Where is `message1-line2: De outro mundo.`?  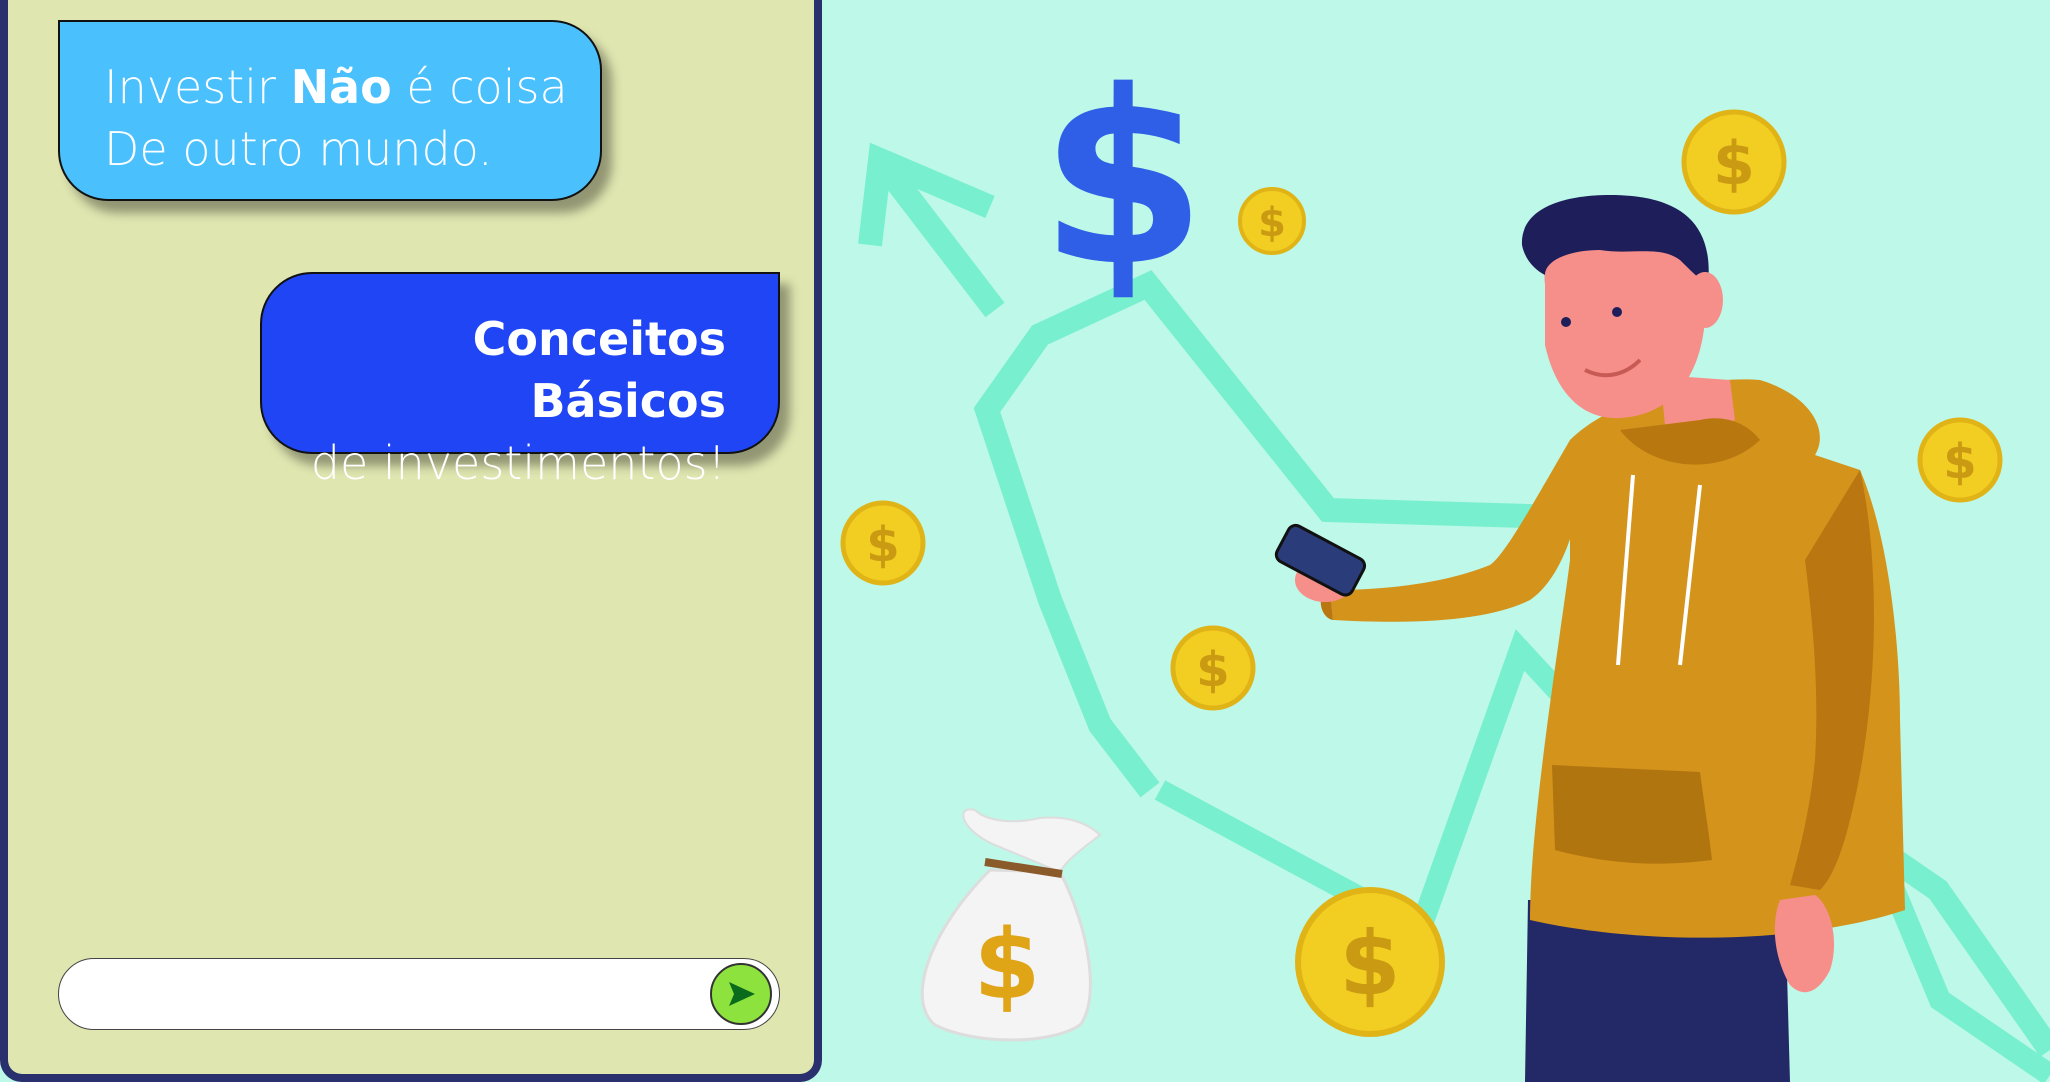 message1-line2: De outro mundo. is located at coordinates (298, 149).